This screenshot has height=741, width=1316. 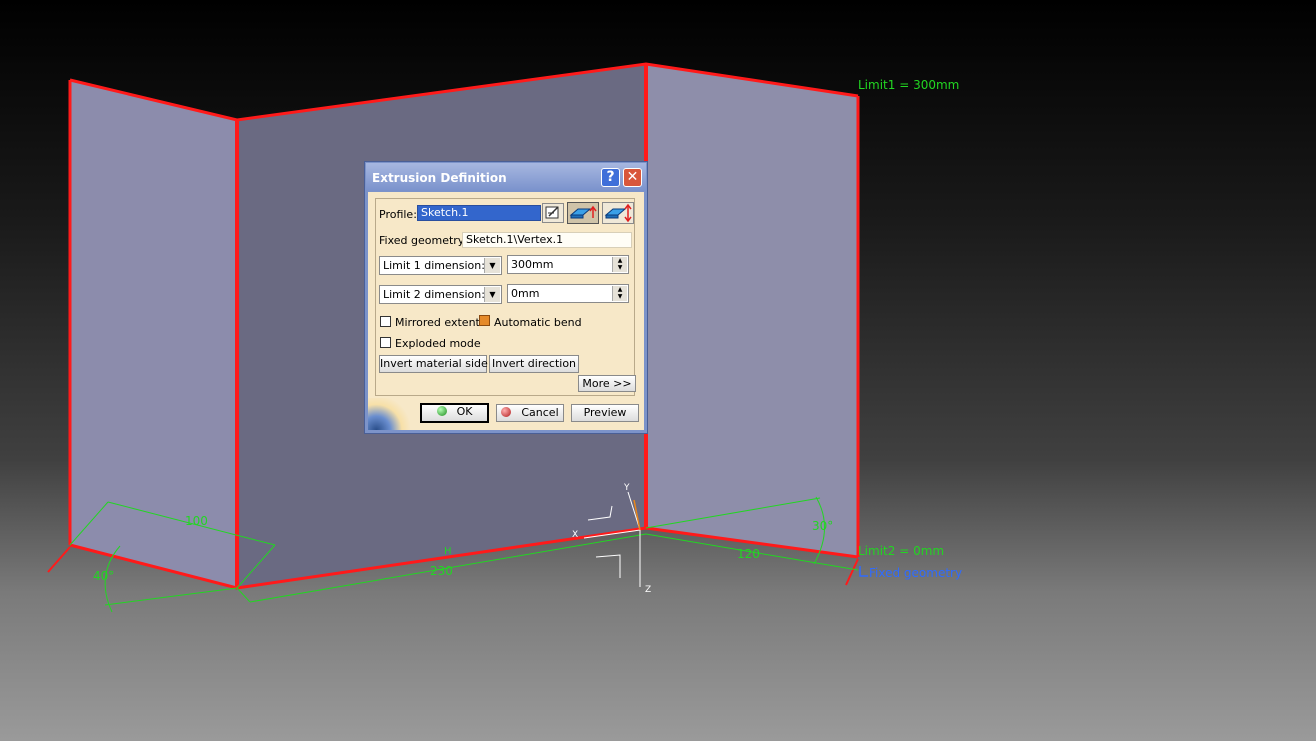 I want to click on left-wall-panel, so click(x=153, y=334).